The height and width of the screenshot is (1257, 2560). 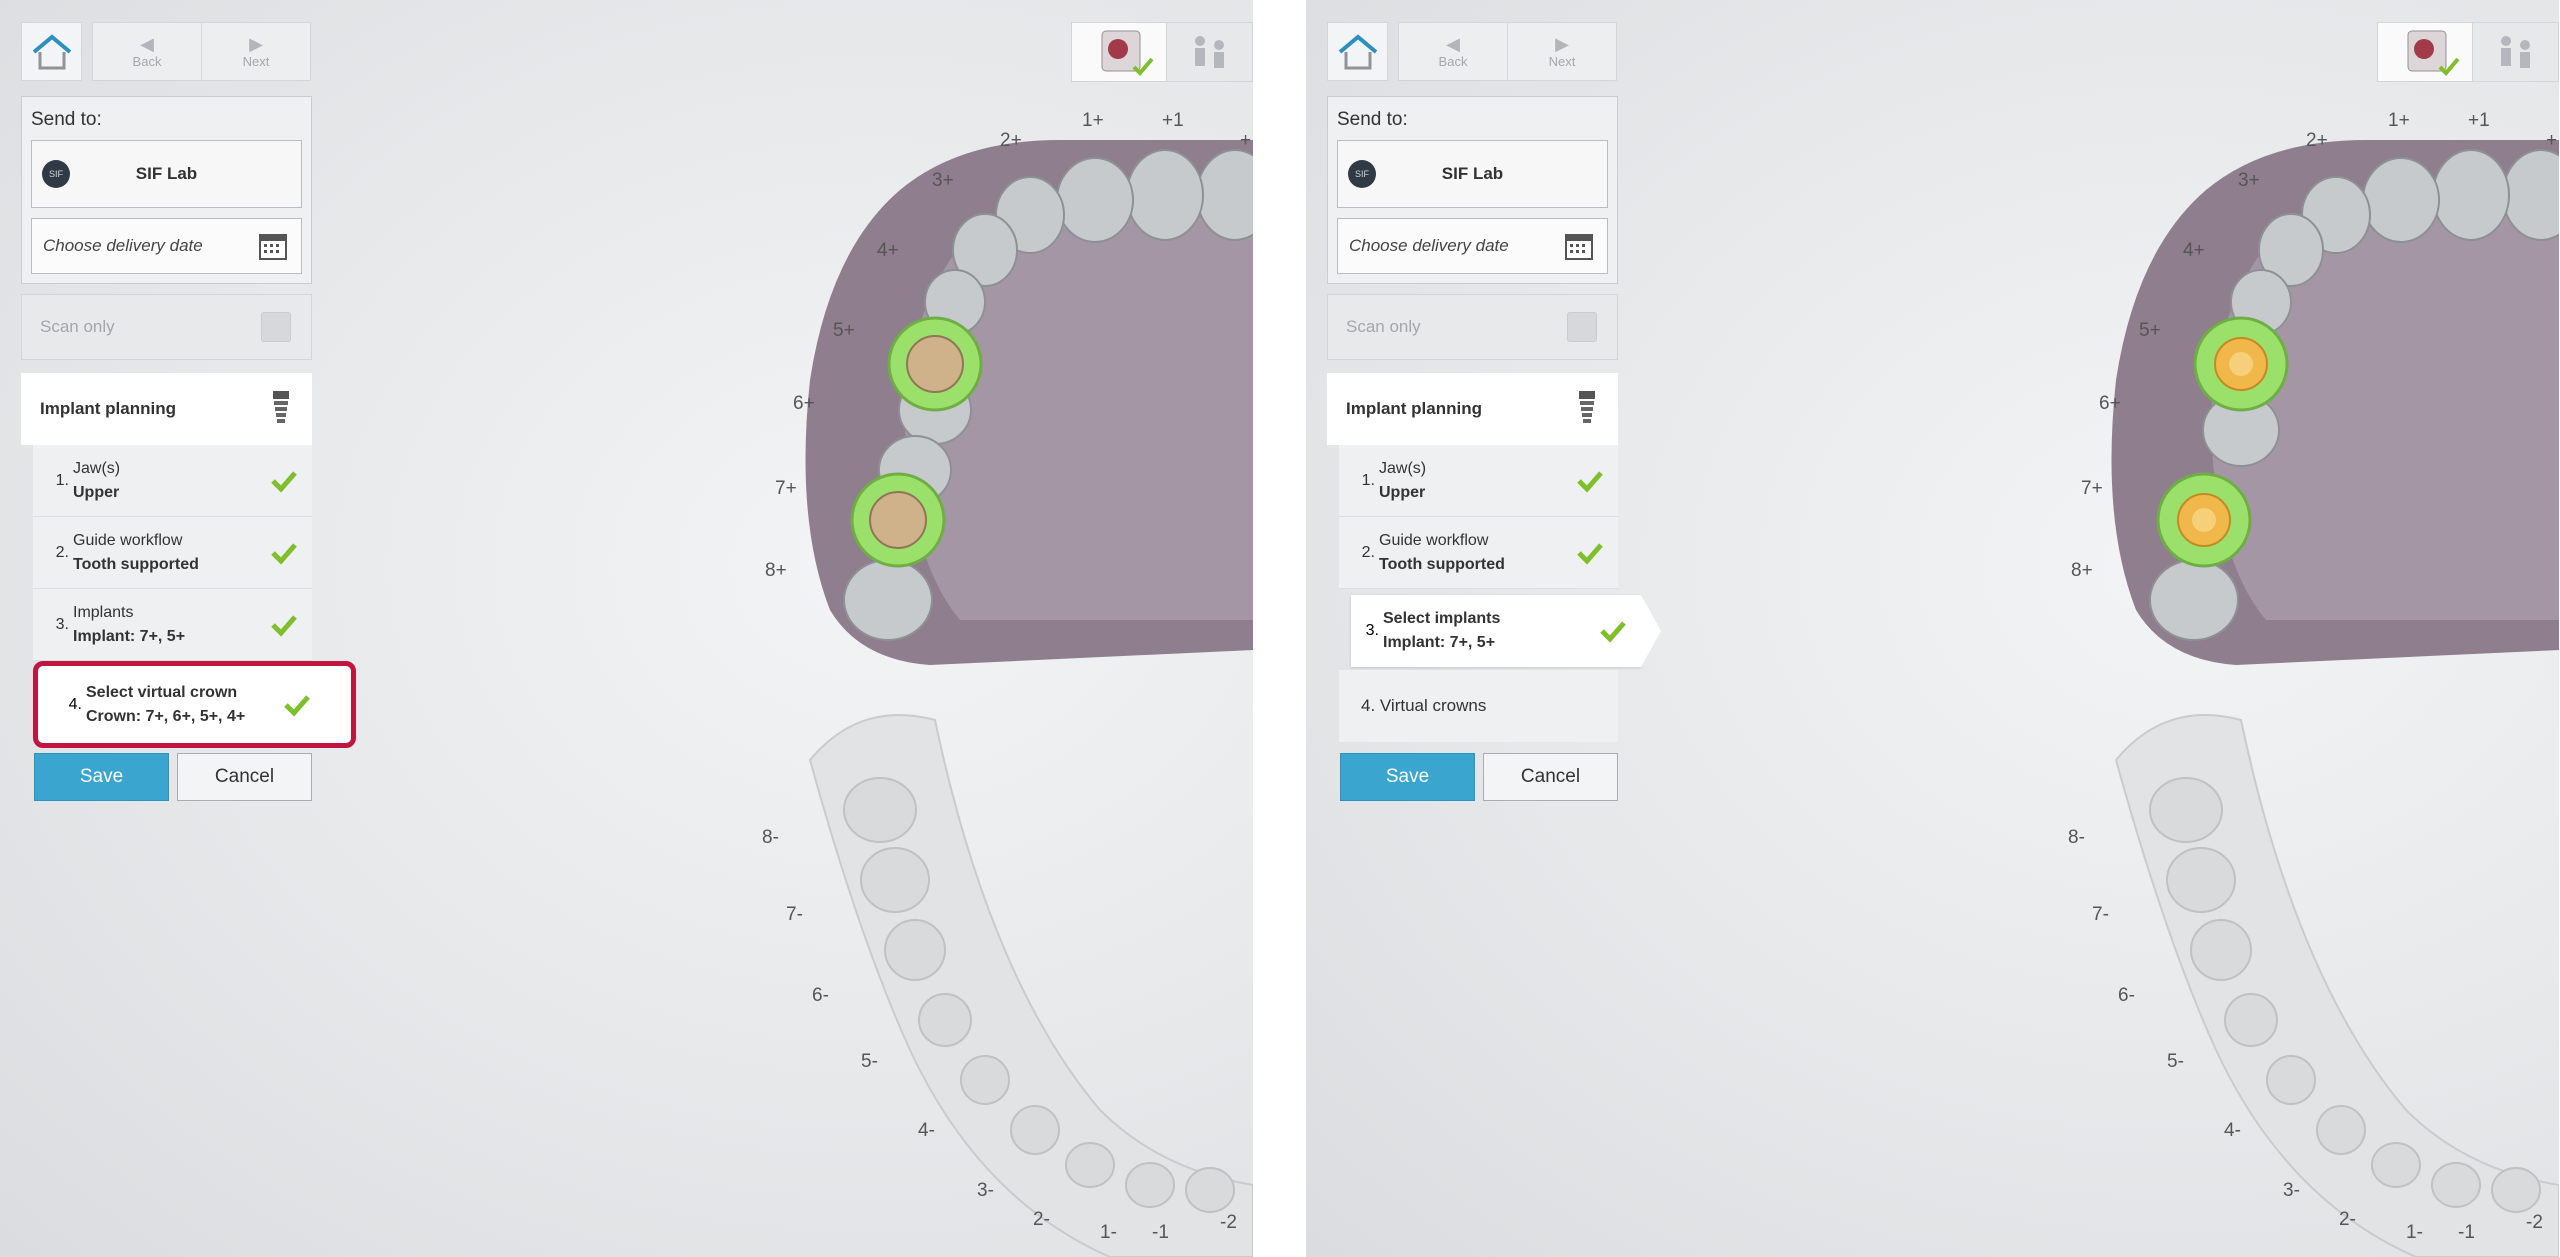 What do you see at coordinates (103, 612) in the screenshot?
I see `step-title: Implants` at bounding box center [103, 612].